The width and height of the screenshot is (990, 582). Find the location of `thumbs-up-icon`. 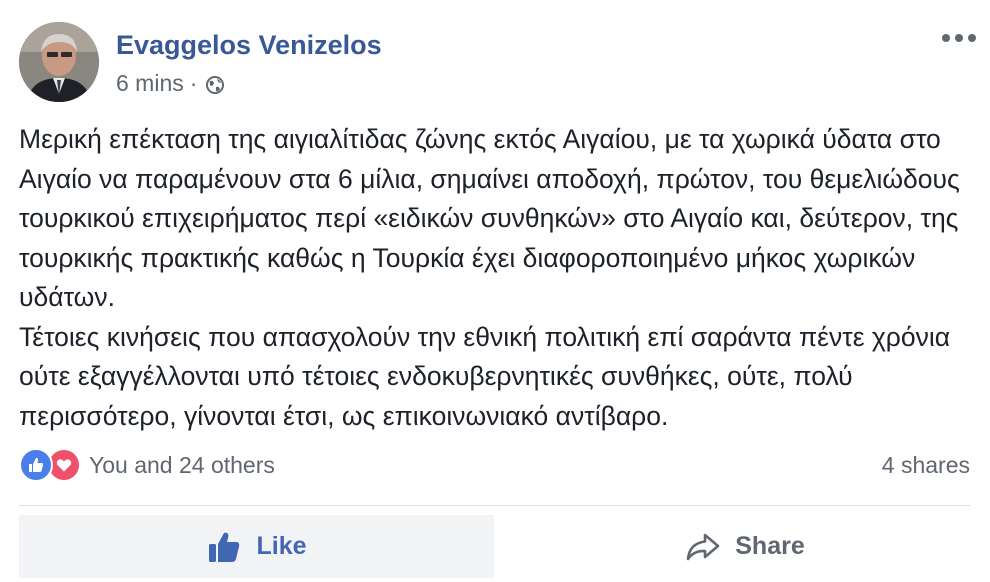

thumbs-up-icon is located at coordinates (224, 547).